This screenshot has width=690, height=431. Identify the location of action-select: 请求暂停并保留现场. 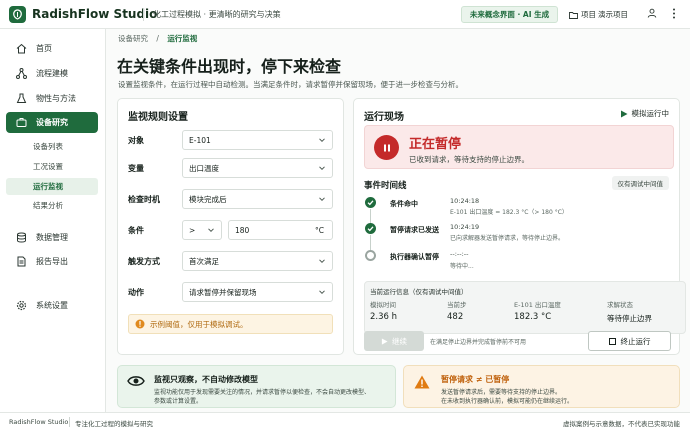
(257, 292).